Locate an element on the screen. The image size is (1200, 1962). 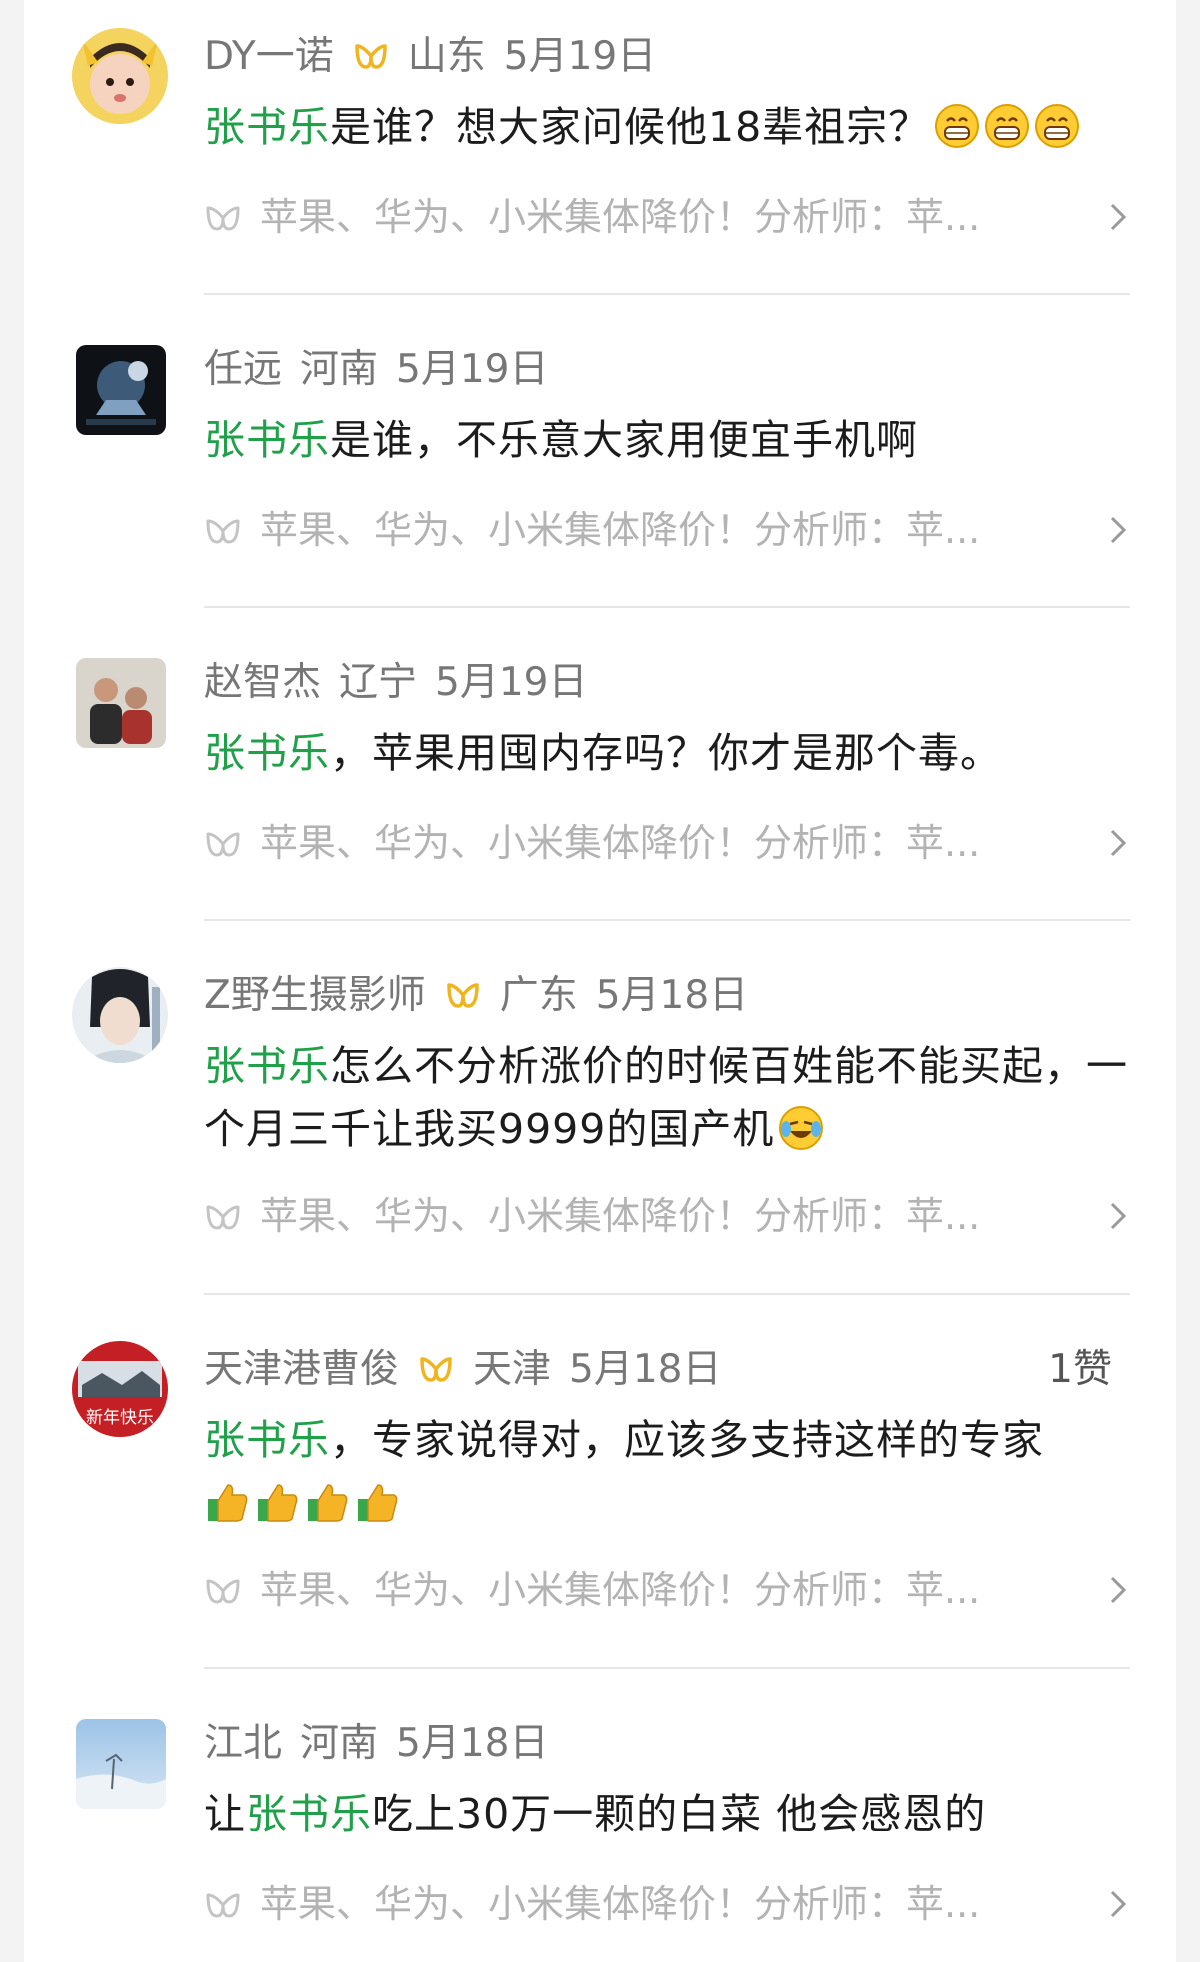
comment-text: 张书乐怎么不分析涨价的时候百姓能不能买起，一个月三千让我买9999的国产机 is located at coordinates (667, 1098).